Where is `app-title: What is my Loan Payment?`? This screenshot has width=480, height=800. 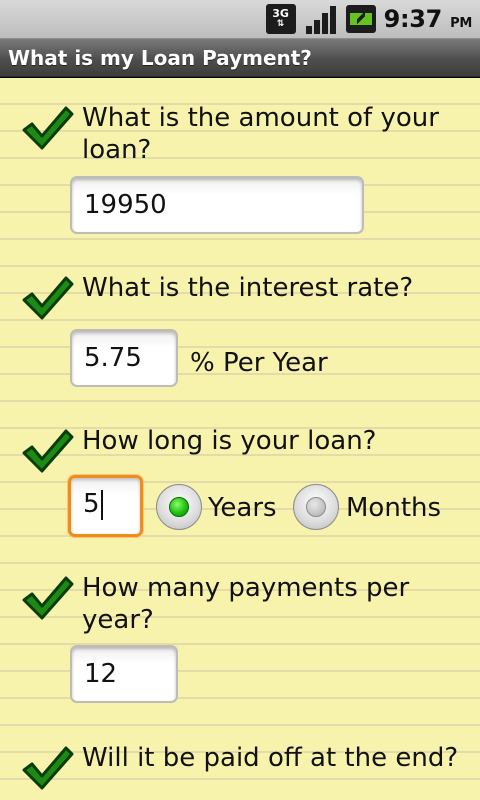
app-title: What is my Loan Payment? is located at coordinates (160, 58).